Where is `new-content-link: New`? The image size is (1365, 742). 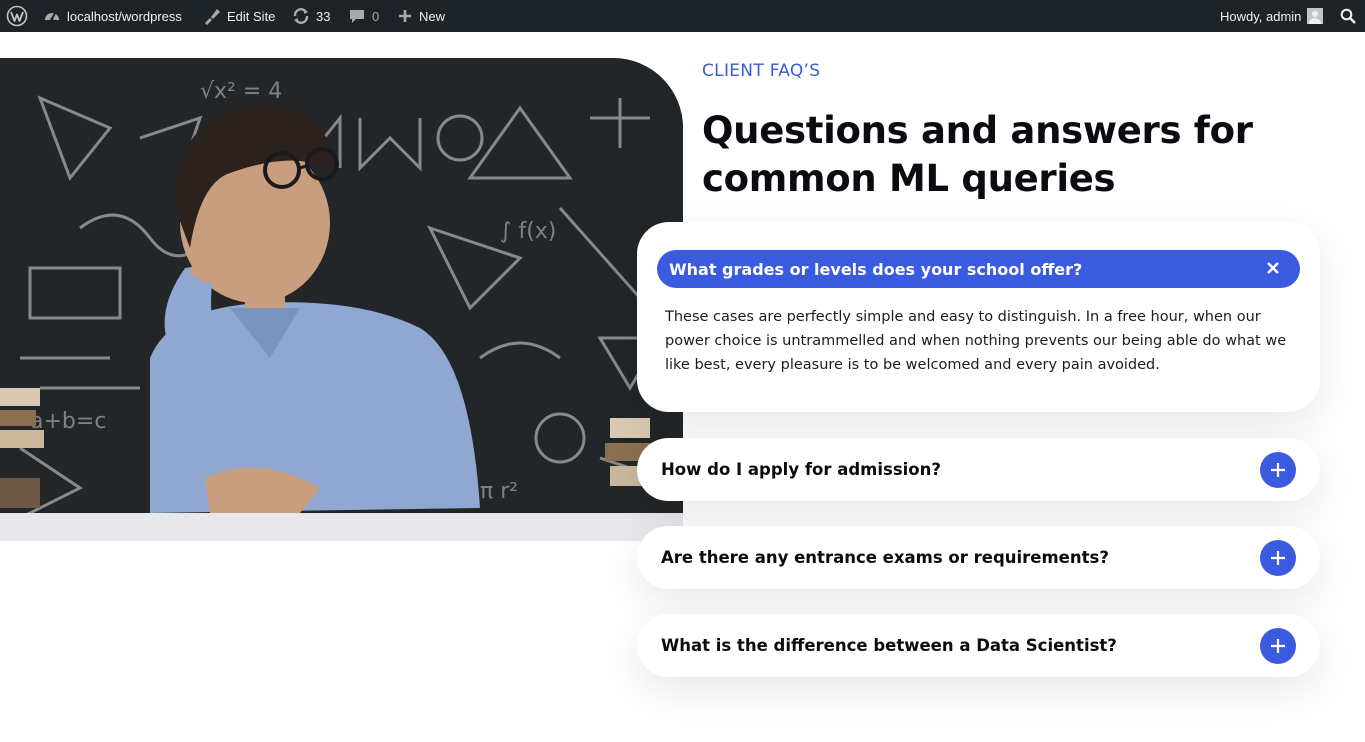
new-content-link: New is located at coordinates (421, 16).